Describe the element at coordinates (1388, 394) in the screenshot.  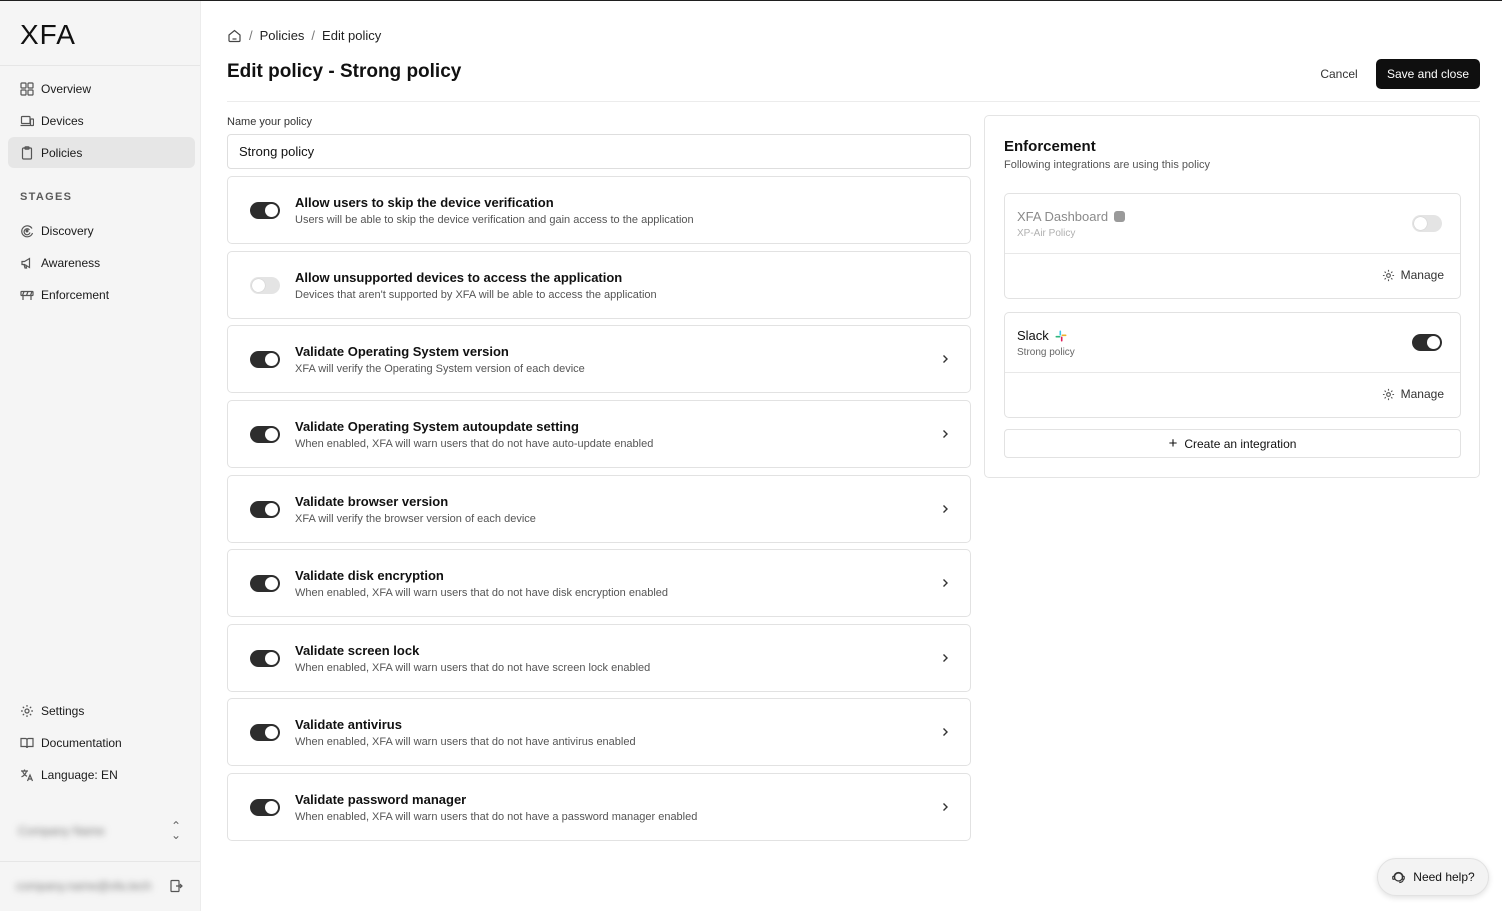
I see `gear-icon` at that location.